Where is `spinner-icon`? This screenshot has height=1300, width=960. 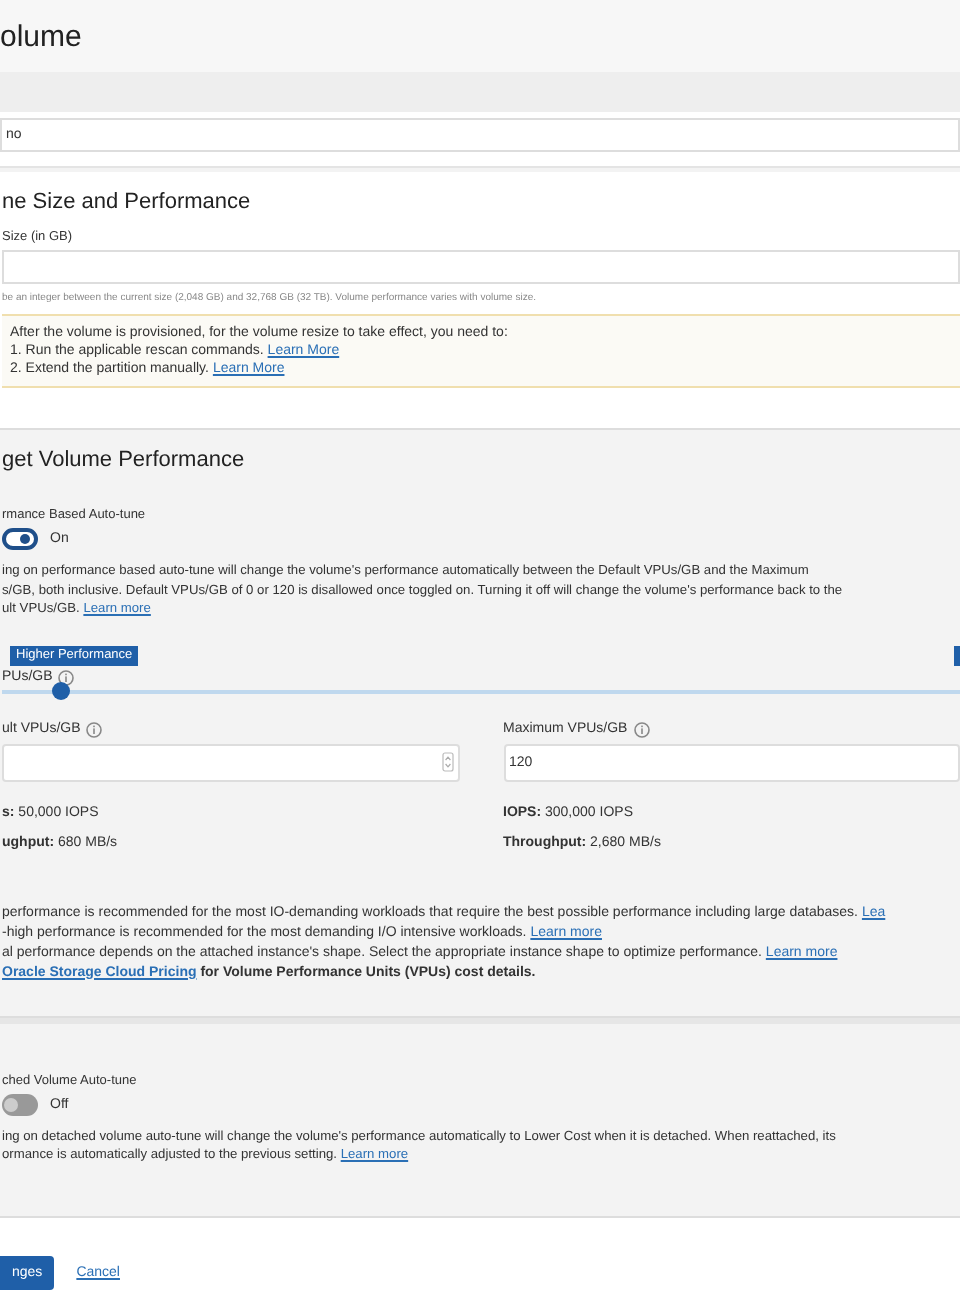
spinner-icon is located at coordinates (447, 762).